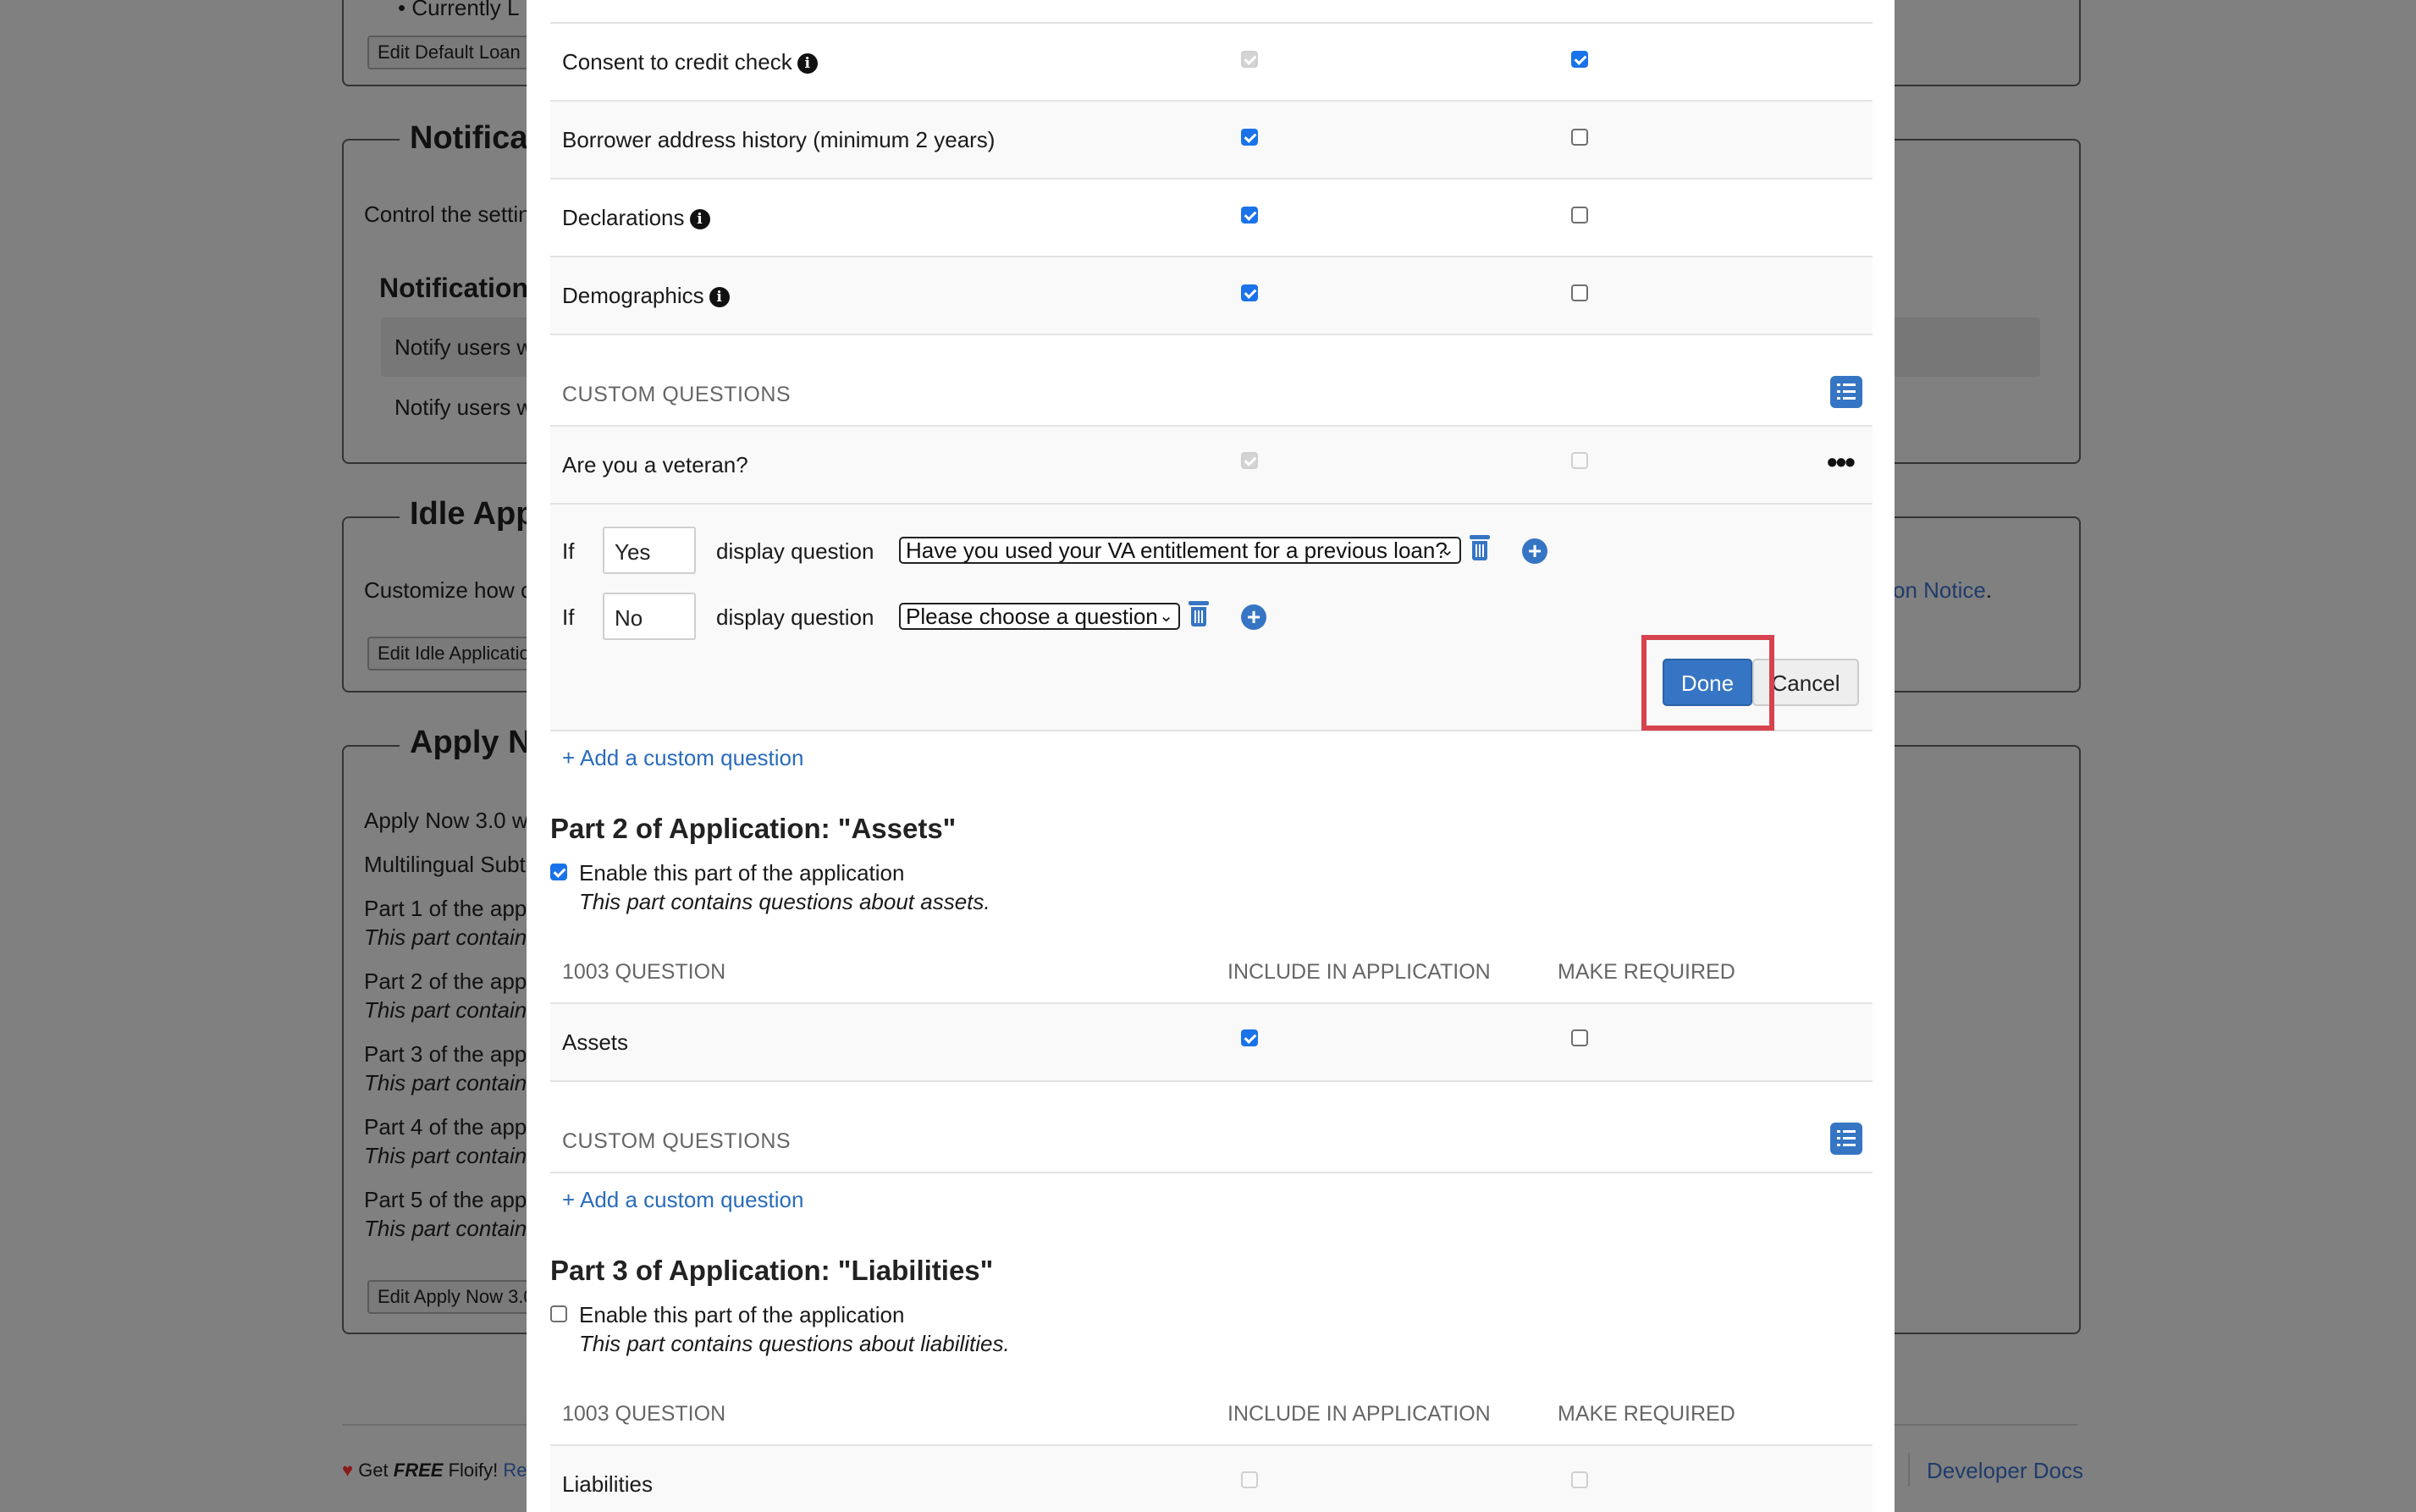 This screenshot has height=1512, width=2416. I want to click on notifications-description: Control the settin, so click(447, 214).